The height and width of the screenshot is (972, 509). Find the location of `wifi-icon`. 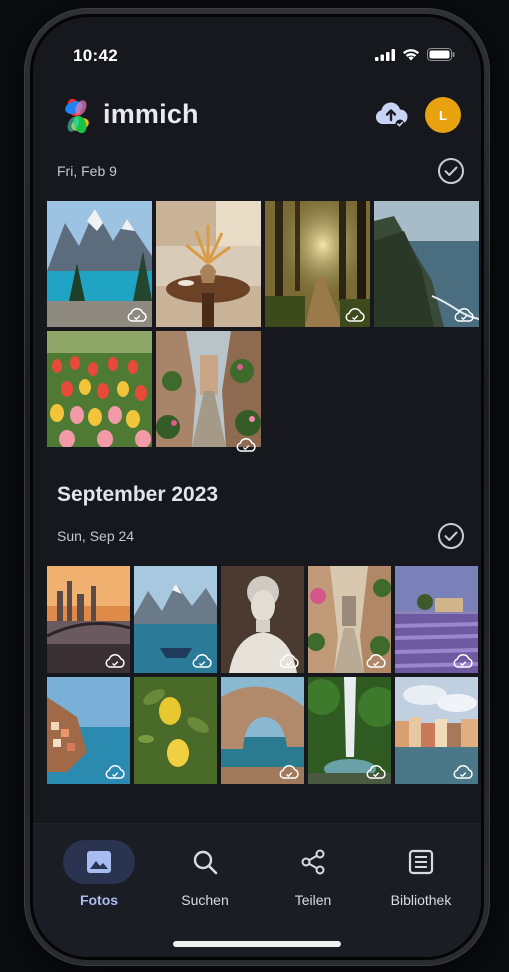

wifi-icon is located at coordinates (411, 55).